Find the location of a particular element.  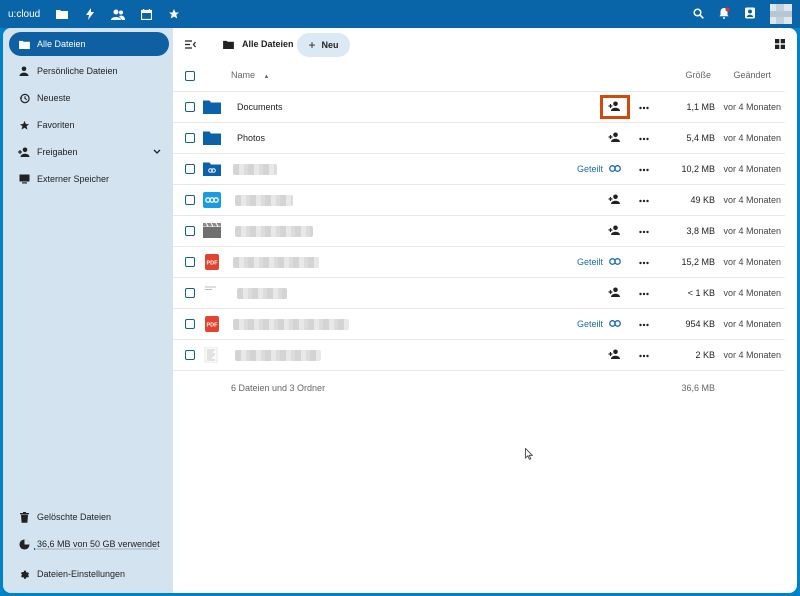

column-name-label: Name is located at coordinates (243, 75).